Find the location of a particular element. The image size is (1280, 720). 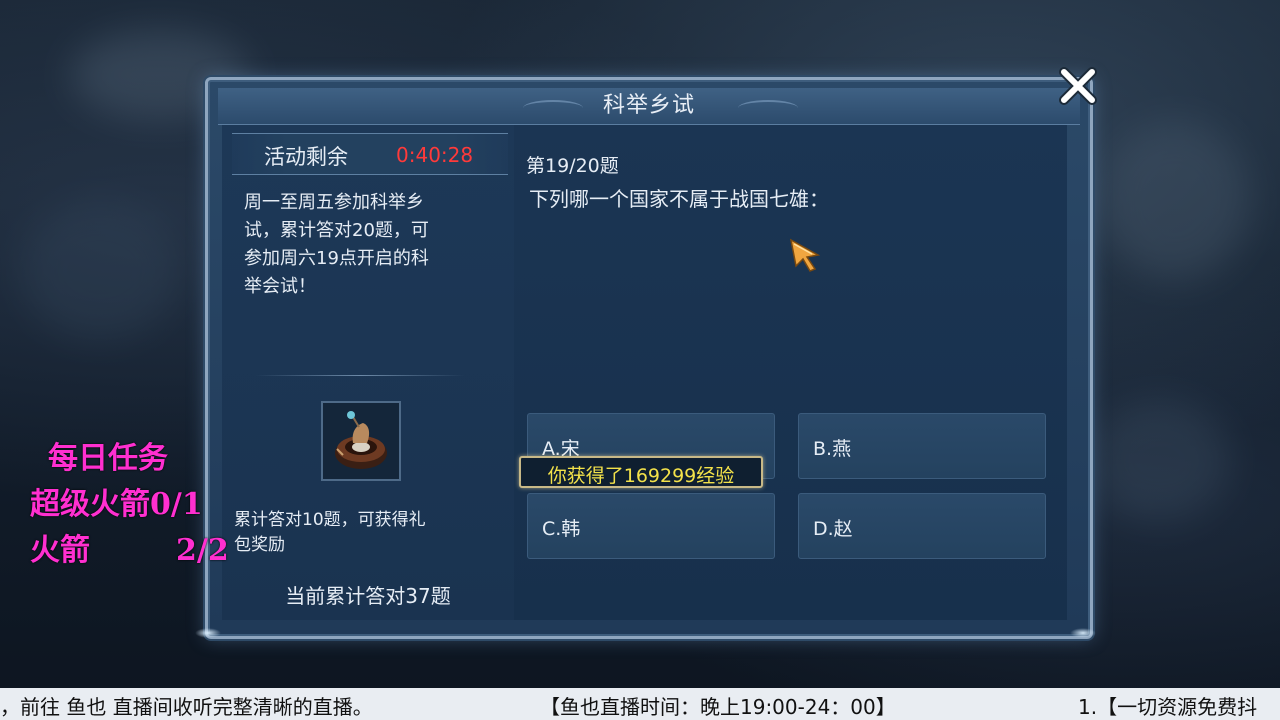

reward-slot is located at coordinates (361, 441).